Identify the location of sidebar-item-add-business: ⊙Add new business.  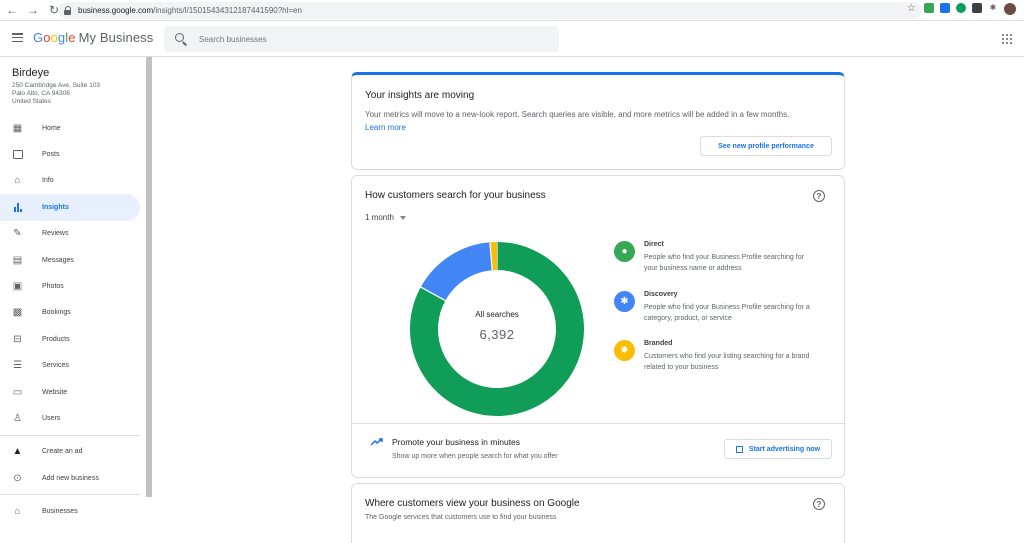
(70, 478).